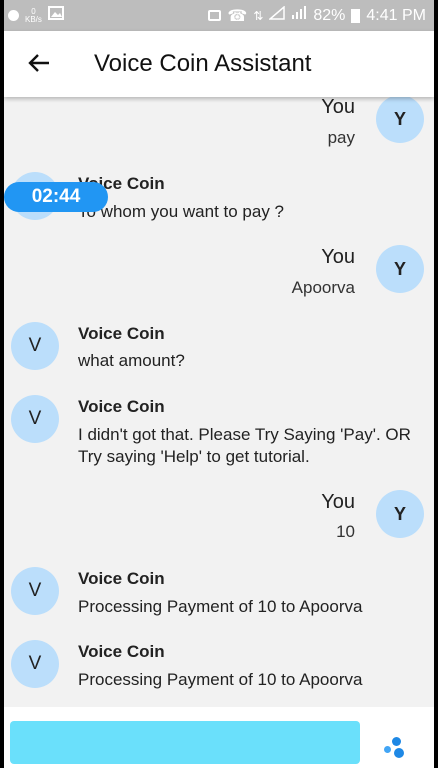 The image size is (438, 768). Describe the element at coordinates (341, 137) in the screenshot. I see `message-text: pay` at that location.